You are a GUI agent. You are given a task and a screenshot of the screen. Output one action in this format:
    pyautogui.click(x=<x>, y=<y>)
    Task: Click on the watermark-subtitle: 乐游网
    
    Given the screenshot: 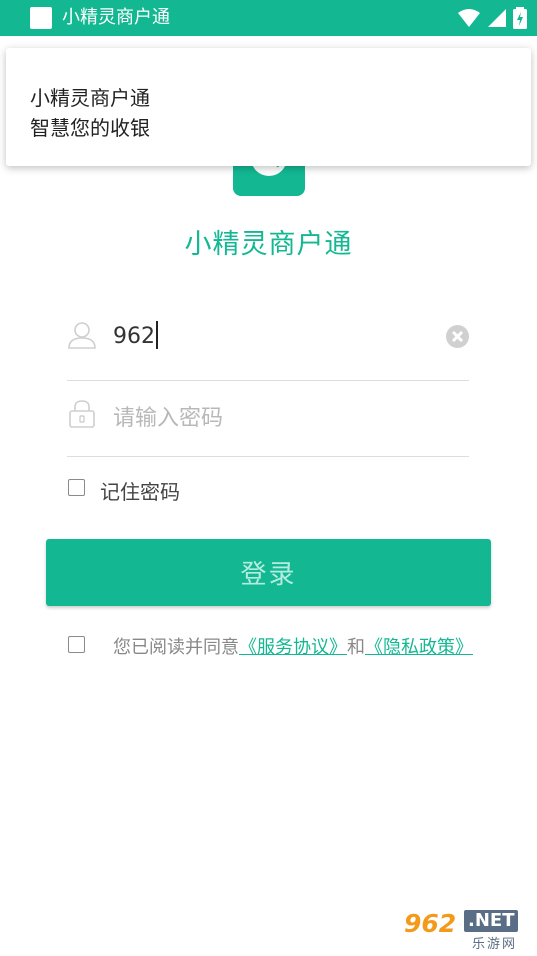 What is the action you would take?
    pyautogui.click(x=495, y=944)
    